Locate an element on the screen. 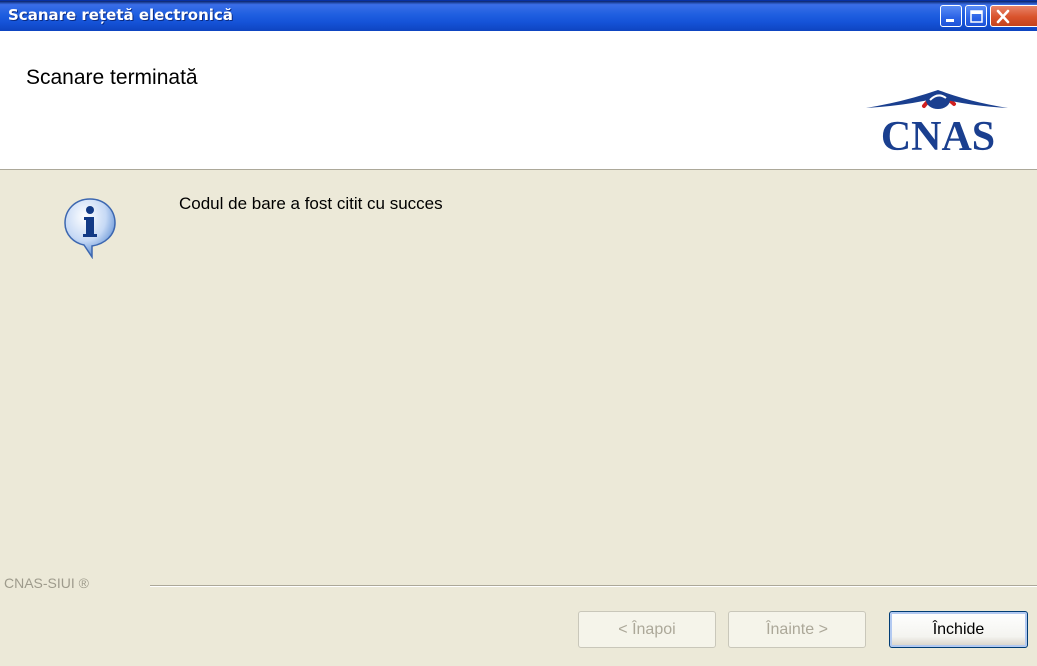  cnas-logo: CNAS is located at coordinates (937, 123).